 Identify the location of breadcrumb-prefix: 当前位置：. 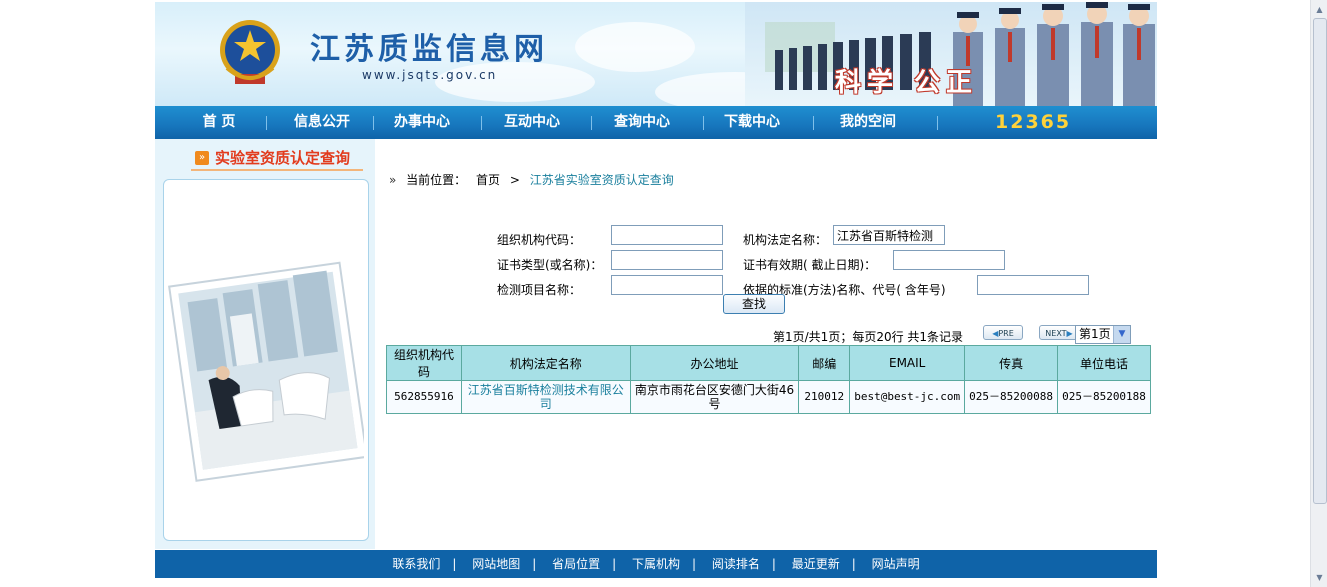
(436, 180).